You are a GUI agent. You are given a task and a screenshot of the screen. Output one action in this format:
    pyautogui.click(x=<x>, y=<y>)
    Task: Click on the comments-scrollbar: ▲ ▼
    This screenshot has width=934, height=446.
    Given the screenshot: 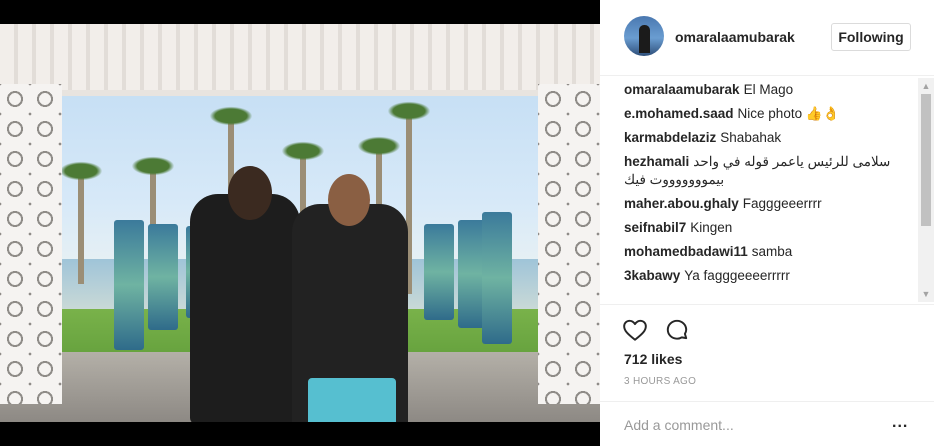 What is the action you would take?
    pyautogui.click(x=926, y=190)
    